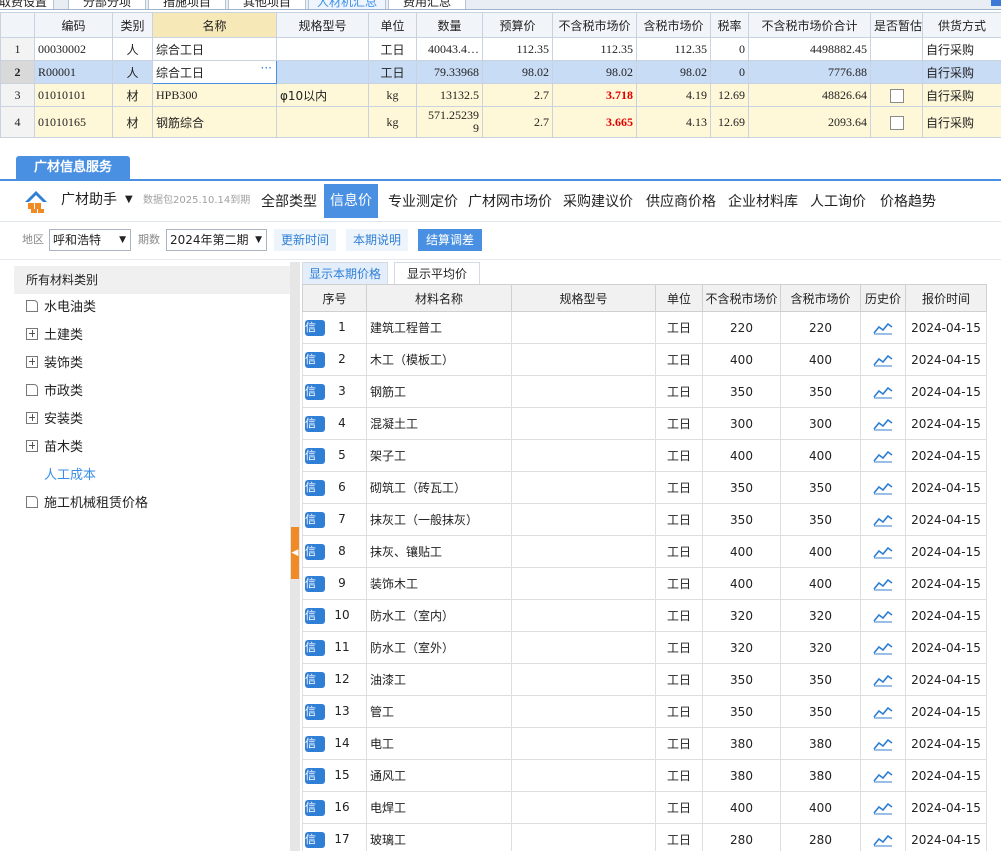 Image resolution: width=1001 pixels, height=851 pixels. I want to click on cell-material-name: 通风工, so click(439, 775).